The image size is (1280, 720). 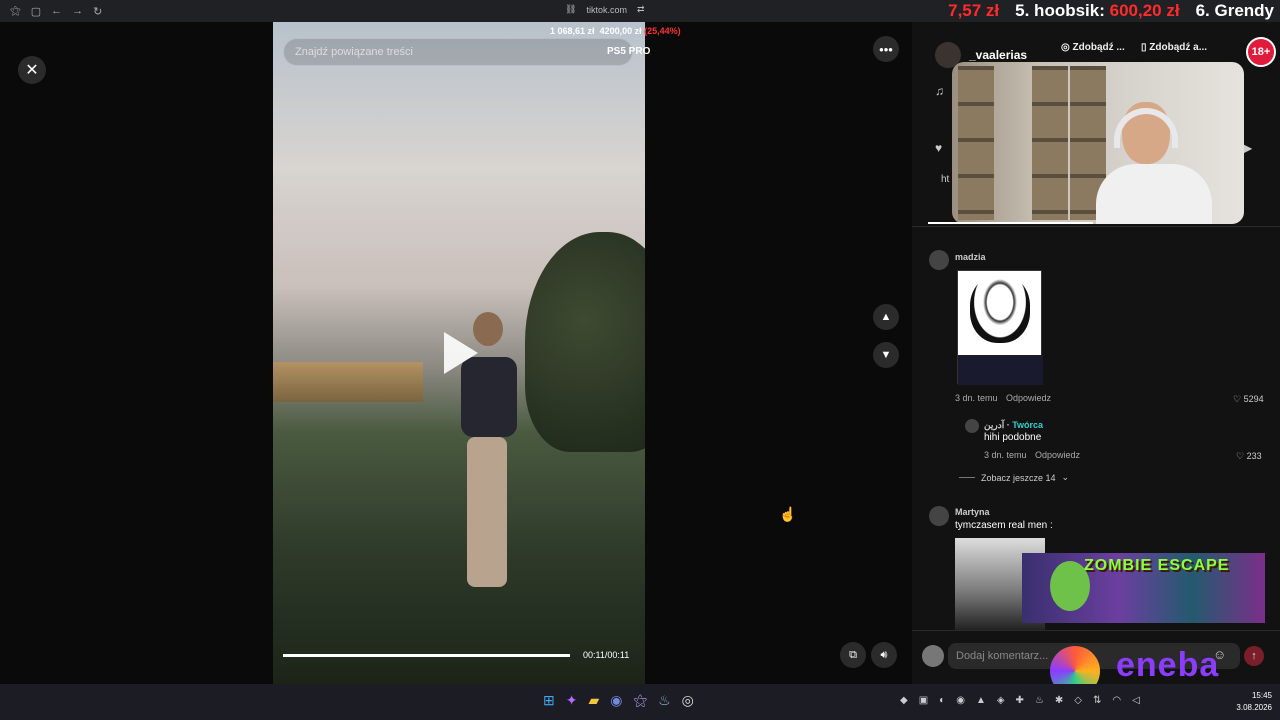 What do you see at coordinates (458, 52) in the screenshot?
I see `search-input: Znajdź powiązane treści` at bounding box center [458, 52].